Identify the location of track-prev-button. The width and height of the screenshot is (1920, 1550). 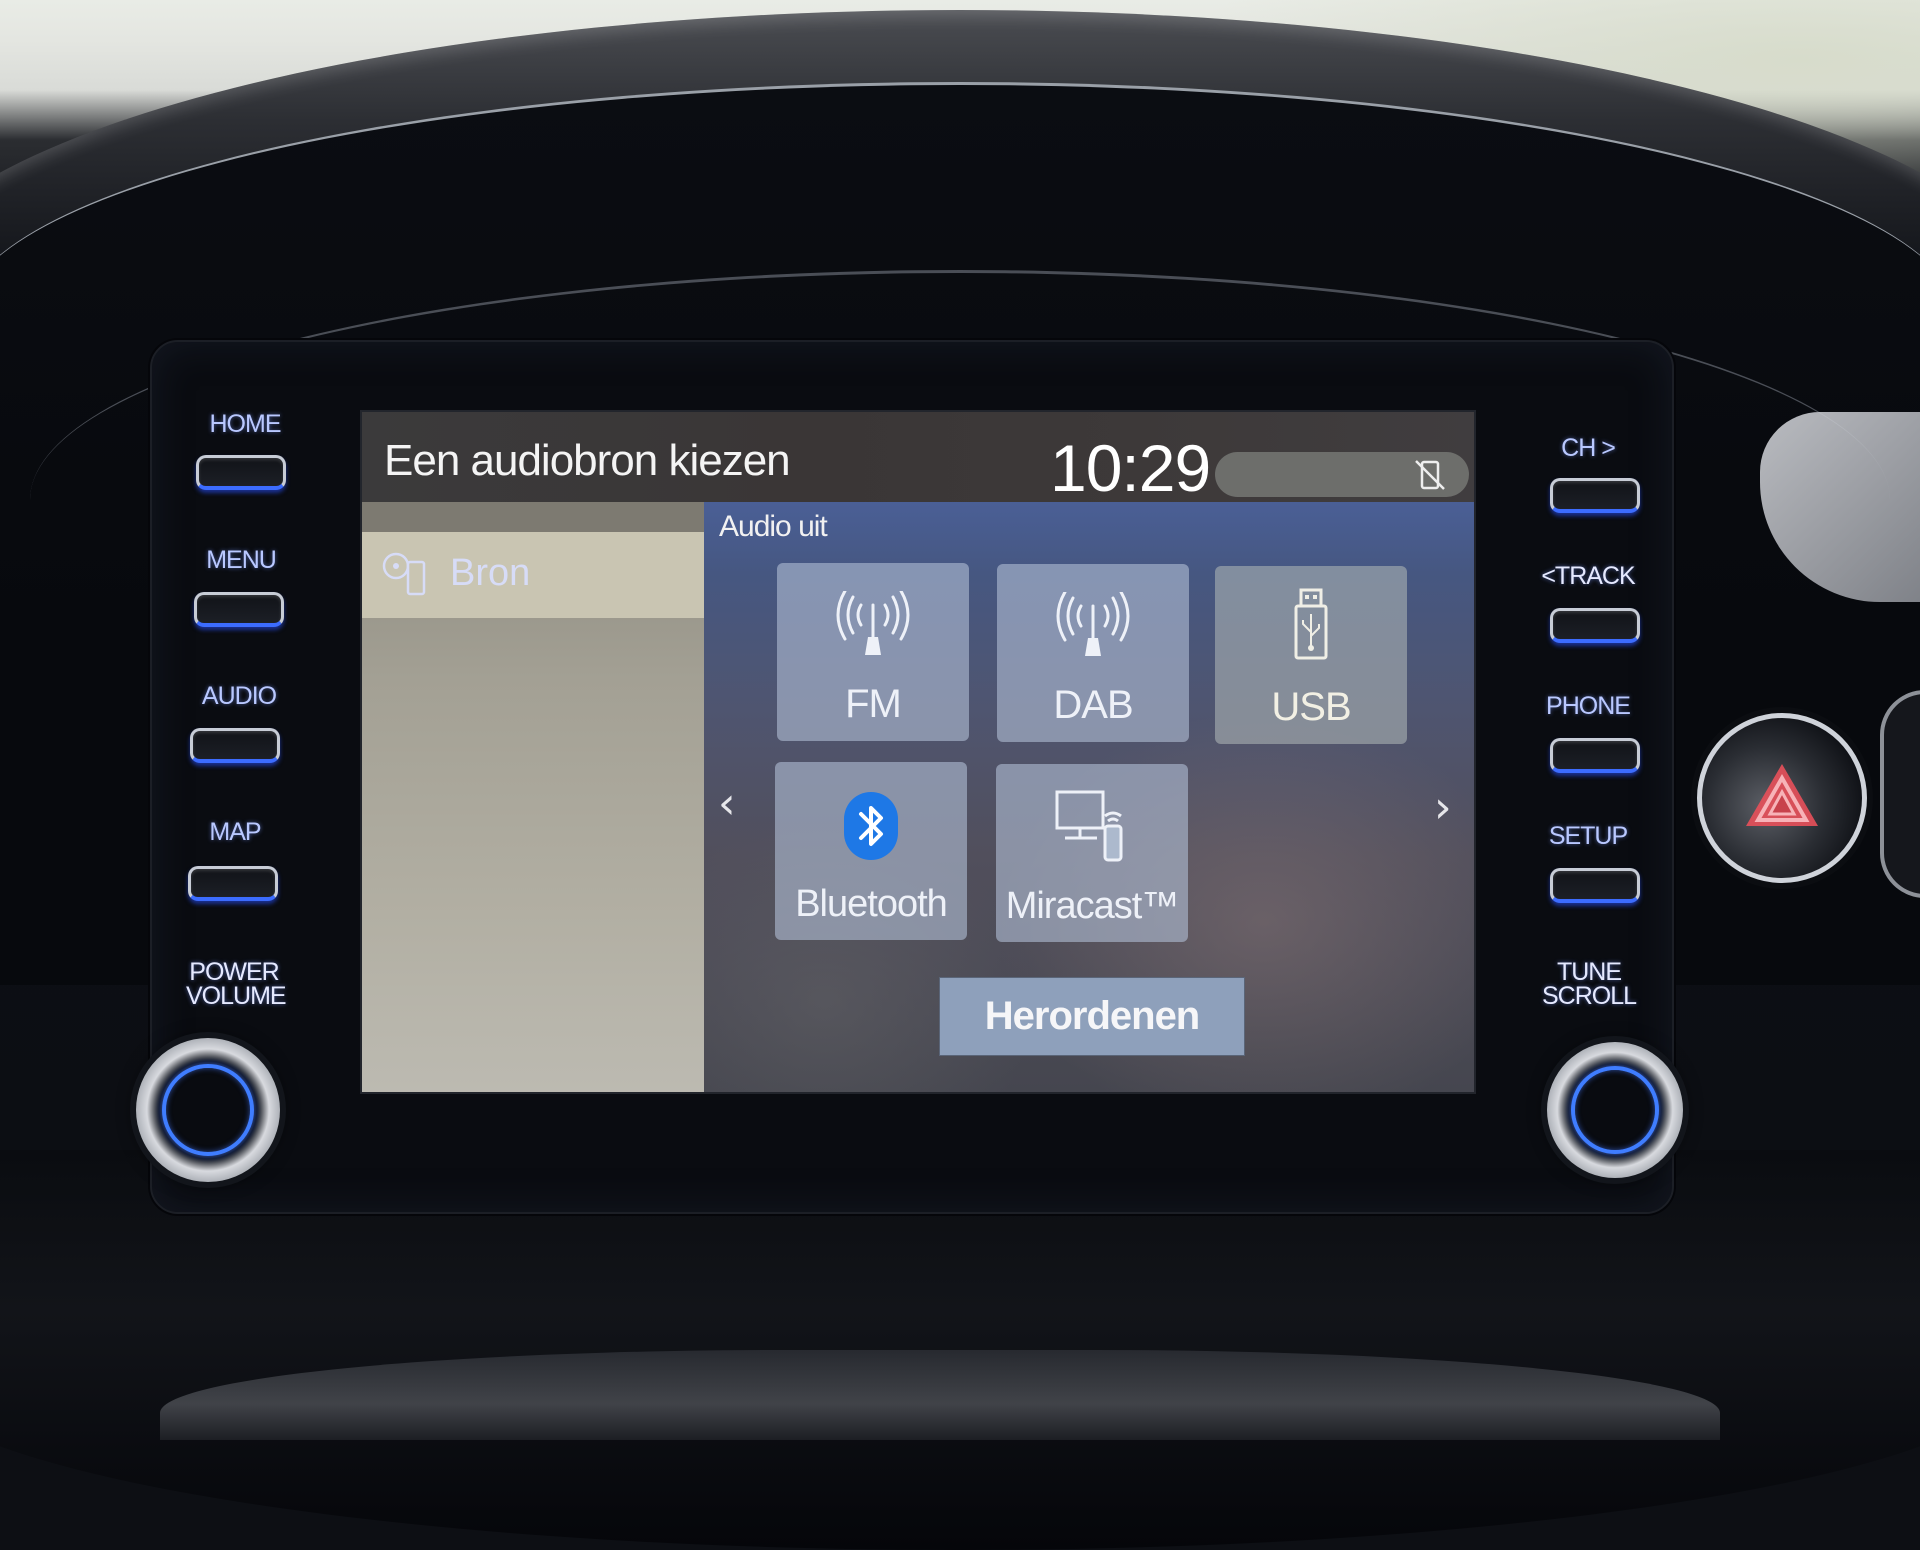
(1595, 625).